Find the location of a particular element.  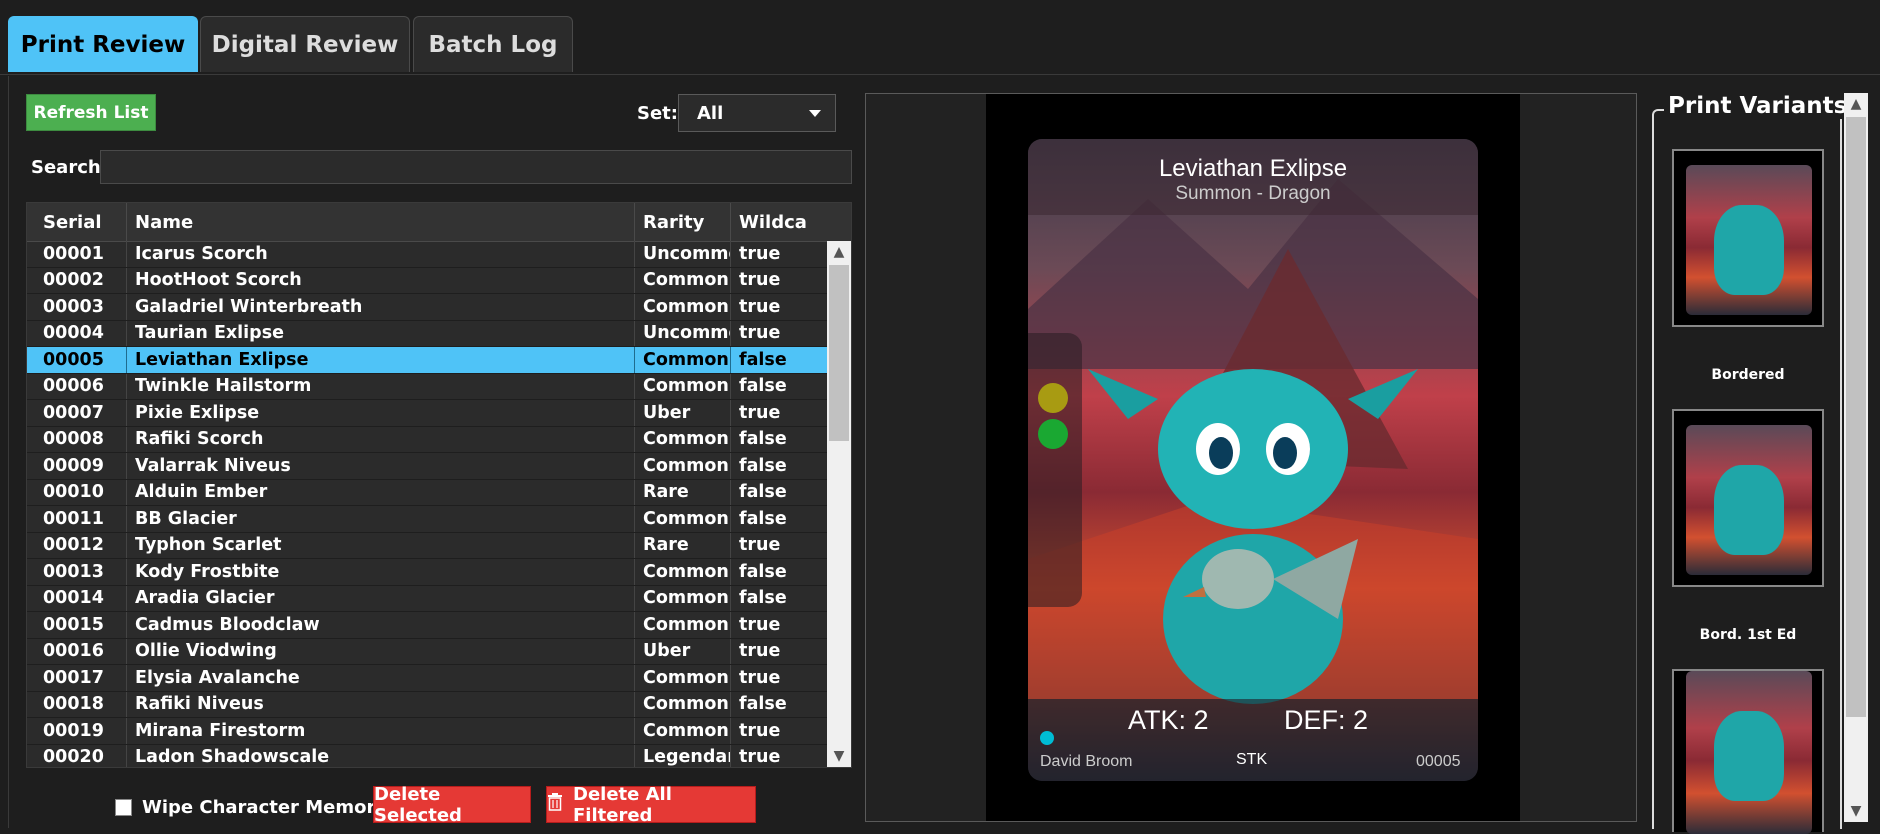

search-input is located at coordinates (476, 167).